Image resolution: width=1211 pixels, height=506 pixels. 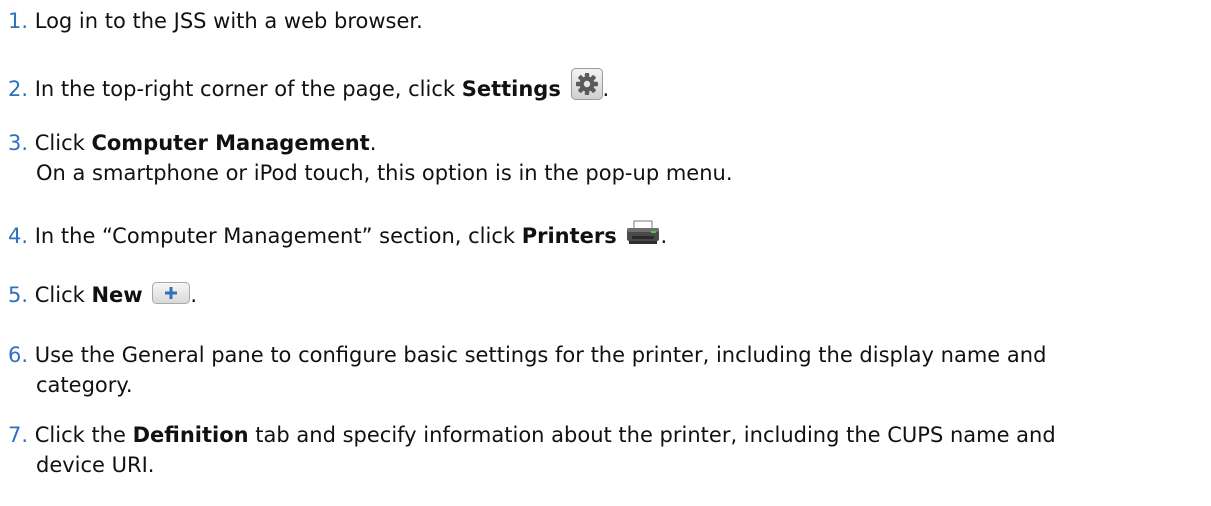 I want to click on step-number: 6., so click(x=18, y=355).